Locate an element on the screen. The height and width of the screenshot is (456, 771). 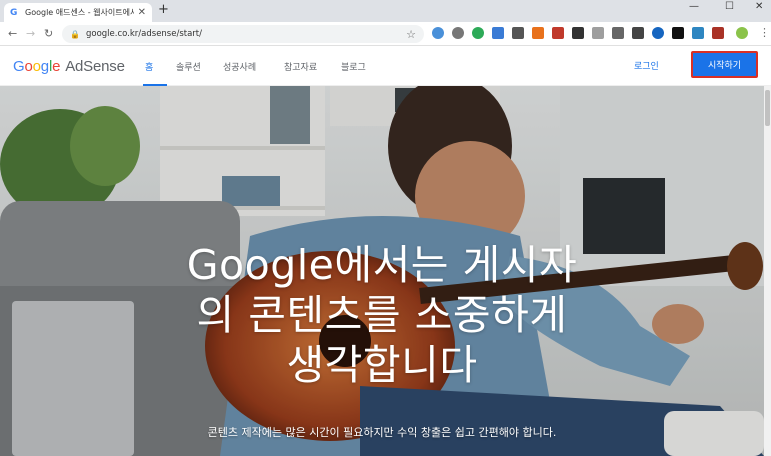
page-scrollbar is located at coordinates (767, 271).